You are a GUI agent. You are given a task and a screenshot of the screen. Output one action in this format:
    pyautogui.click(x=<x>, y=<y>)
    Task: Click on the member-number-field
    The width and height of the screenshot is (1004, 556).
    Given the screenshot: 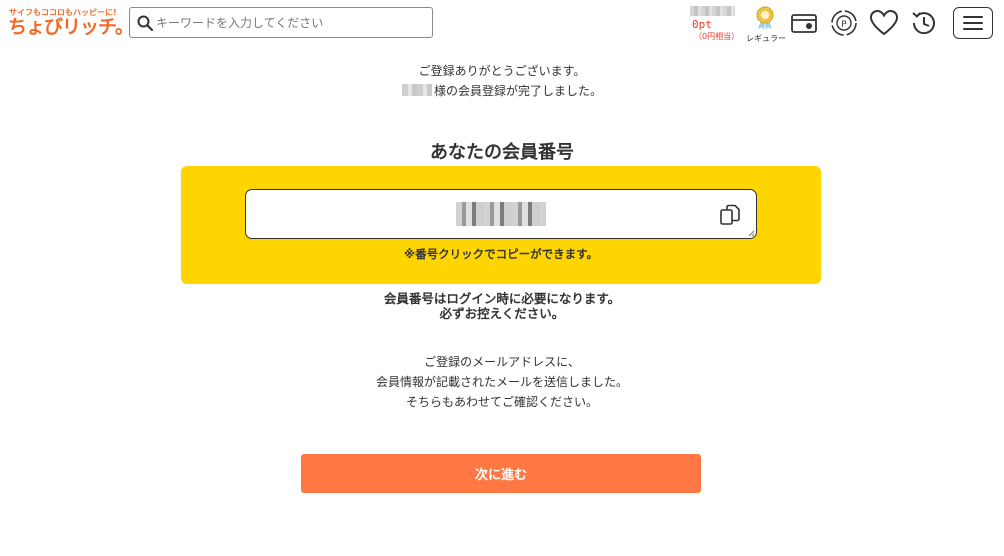 What is the action you would take?
    pyautogui.click(x=501, y=214)
    